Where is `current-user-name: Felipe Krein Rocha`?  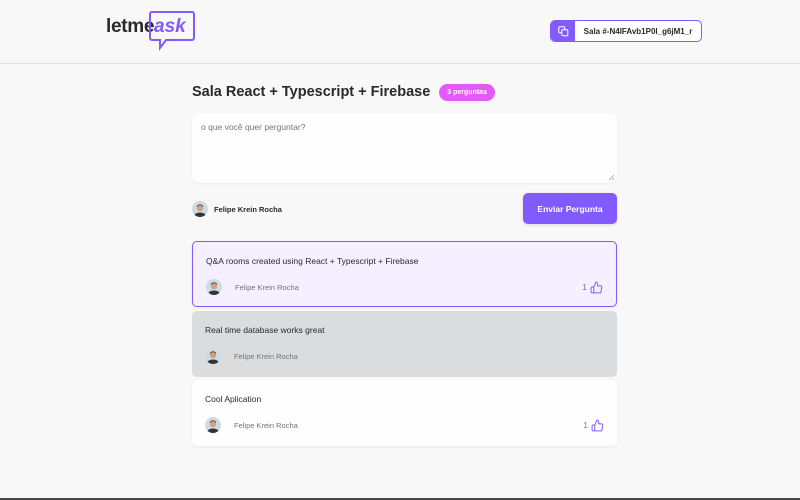
current-user-name: Felipe Krein Rocha is located at coordinates (248, 209).